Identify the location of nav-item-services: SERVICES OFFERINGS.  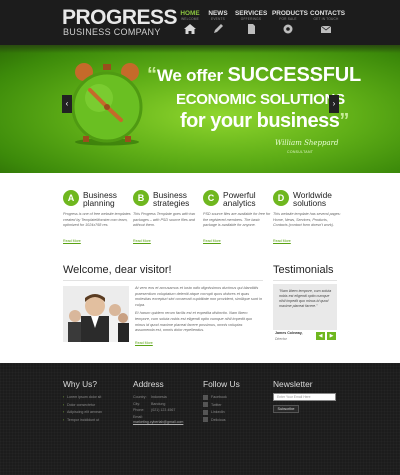
(251, 22).